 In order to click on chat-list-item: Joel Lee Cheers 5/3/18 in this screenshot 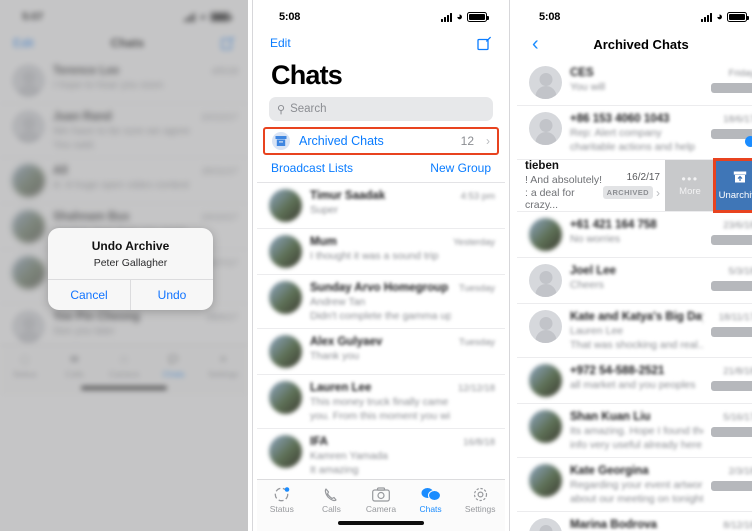, I will do `click(634, 281)`.